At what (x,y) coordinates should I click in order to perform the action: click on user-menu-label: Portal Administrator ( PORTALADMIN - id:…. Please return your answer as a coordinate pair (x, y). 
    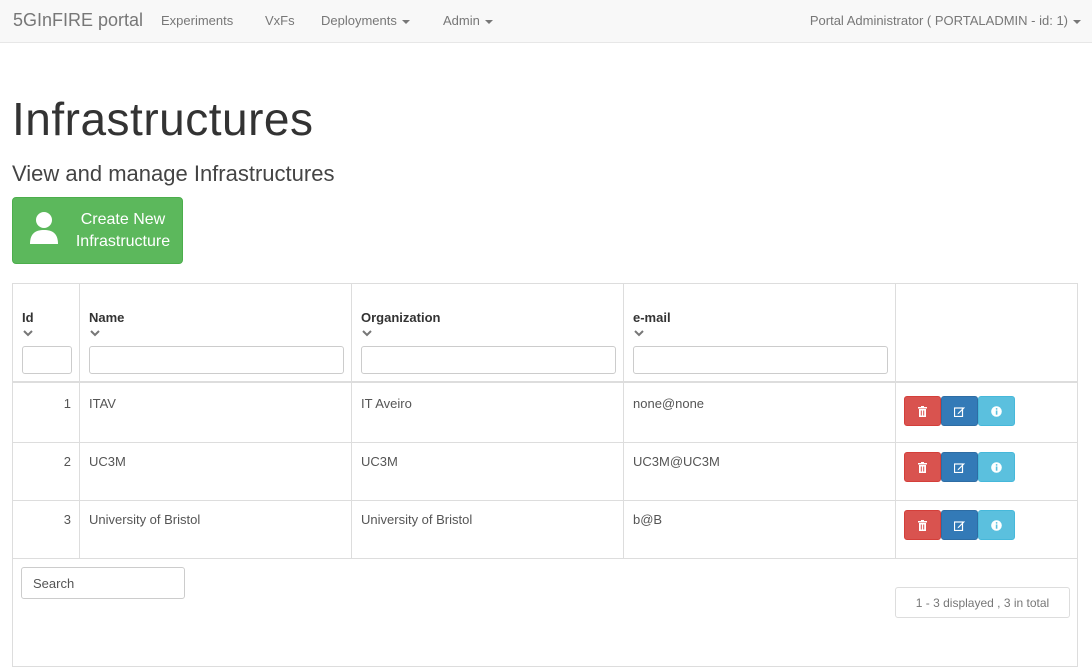
    Looking at the image, I should click on (938, 20).